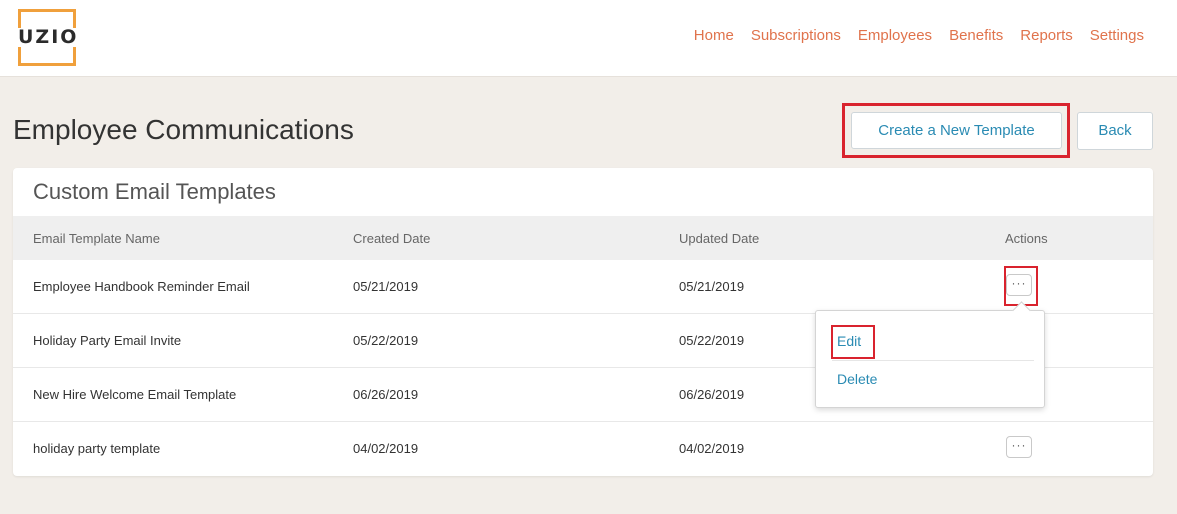 The image size is (1177, 514). I want to click on template-name: Employee Handbook Reminder Email, so click(141, 286).